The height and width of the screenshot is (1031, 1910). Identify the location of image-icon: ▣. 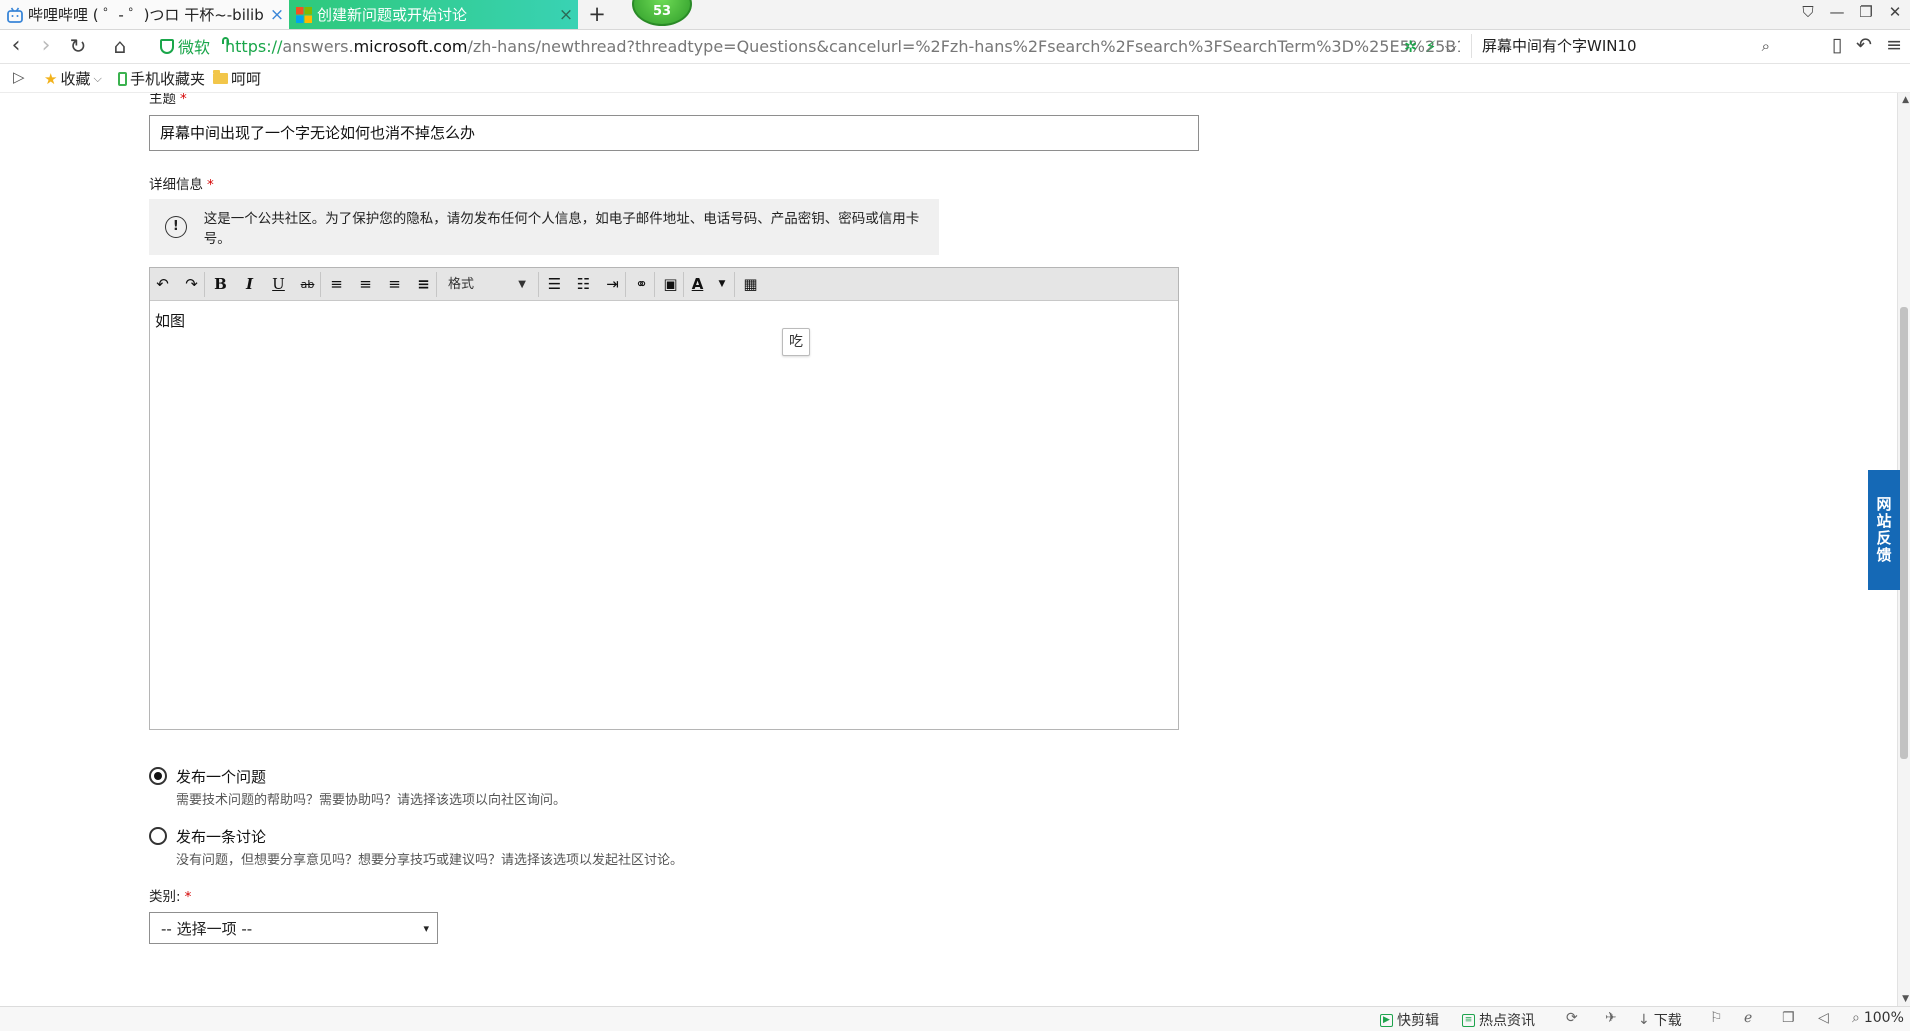
(671, 284).